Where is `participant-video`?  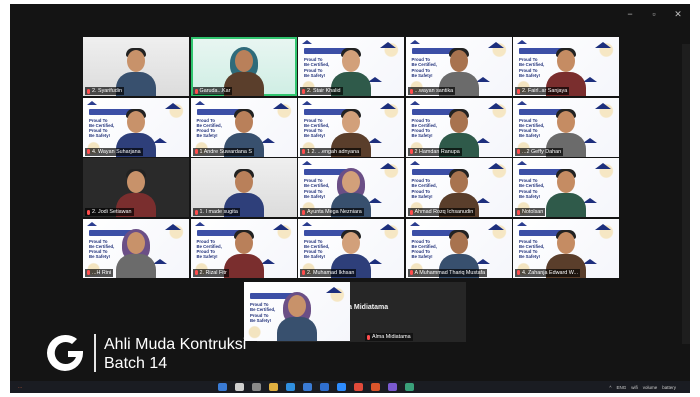
participant-video is located at coordinates (297, 316).